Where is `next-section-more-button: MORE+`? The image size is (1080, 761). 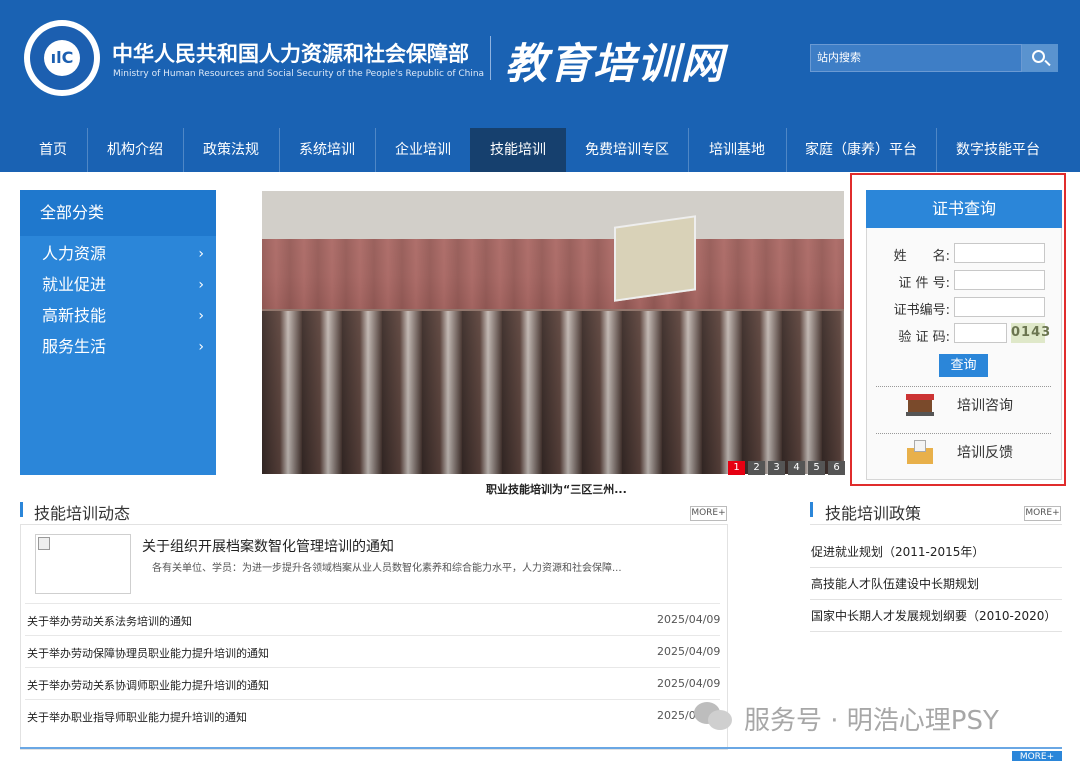 next-section-more-button: MORE+ is located at coordinates (1037, 756).